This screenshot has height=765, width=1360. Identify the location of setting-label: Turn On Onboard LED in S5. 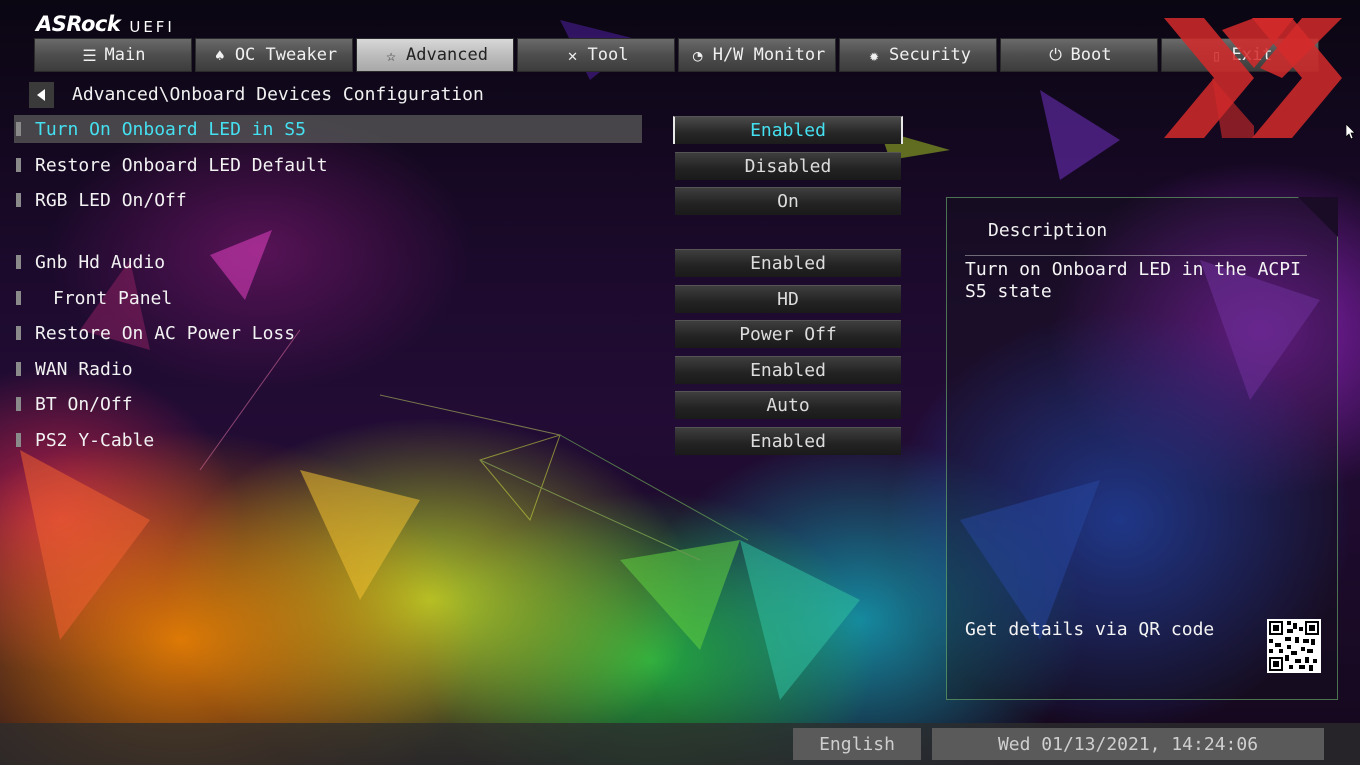
(170, 129).